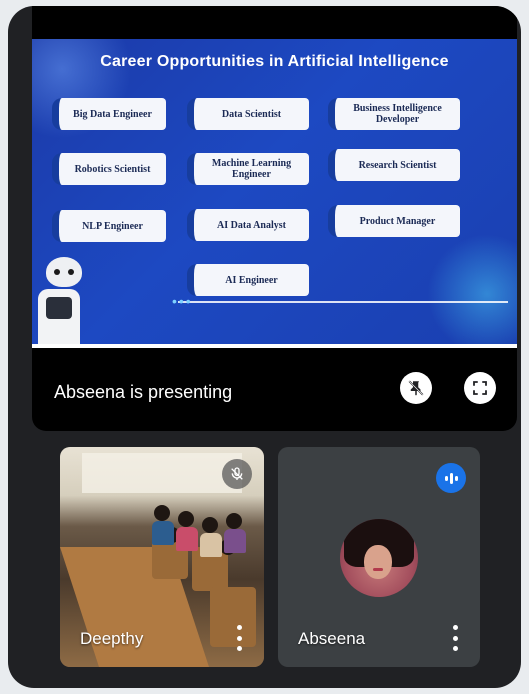  I want to click on presenting-bar: Abseena is presenting, so click(274, 388).